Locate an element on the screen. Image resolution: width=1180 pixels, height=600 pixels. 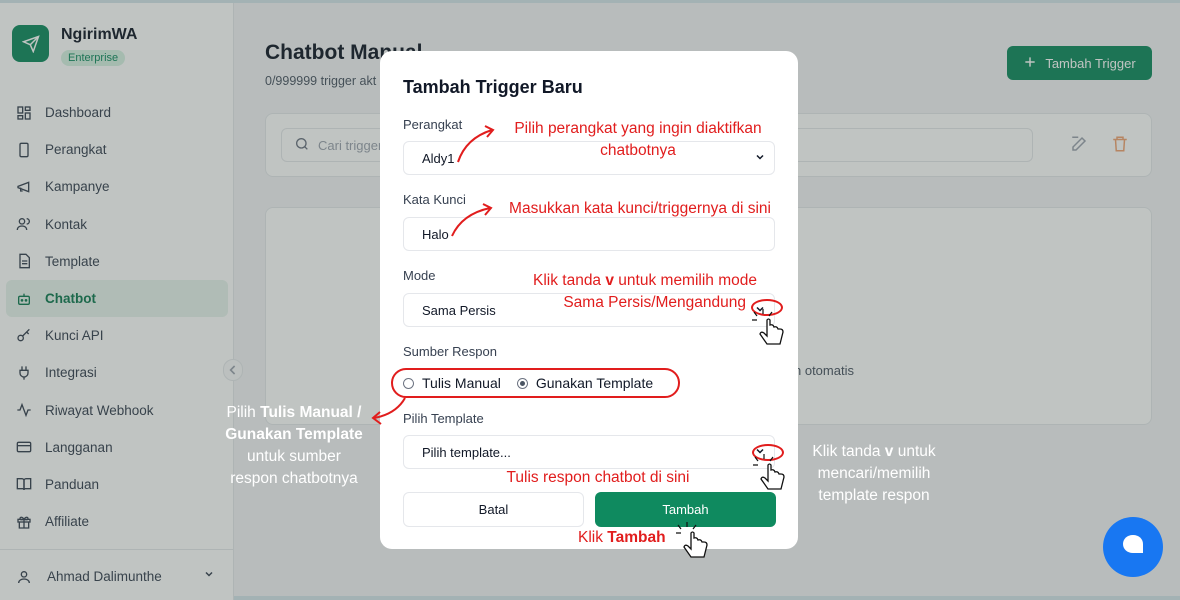
keyword-input: Halo is located at coordinates (589, 234).